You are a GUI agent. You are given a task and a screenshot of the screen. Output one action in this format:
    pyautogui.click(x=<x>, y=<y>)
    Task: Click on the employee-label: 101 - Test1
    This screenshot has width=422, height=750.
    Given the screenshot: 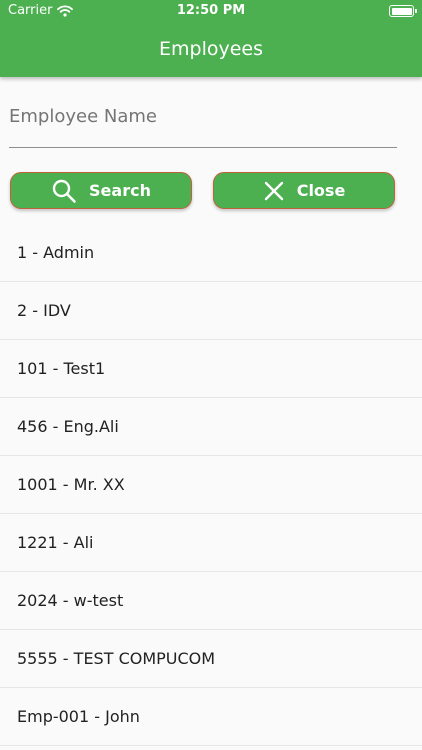 What is the action you would take?
    pyautogui.click(x=61, y=368)
    